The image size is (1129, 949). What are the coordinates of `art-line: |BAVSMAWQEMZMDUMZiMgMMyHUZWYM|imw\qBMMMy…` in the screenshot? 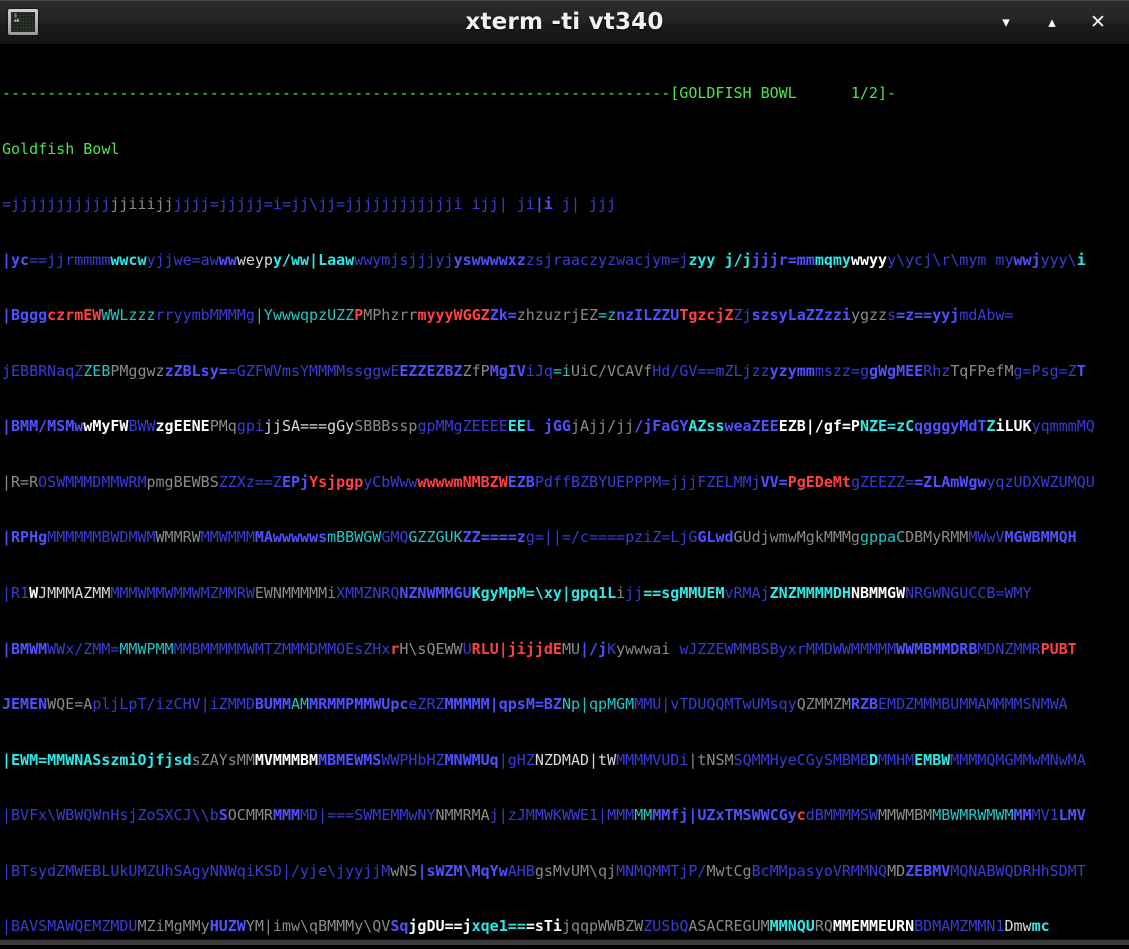 It's located at (553, 926).